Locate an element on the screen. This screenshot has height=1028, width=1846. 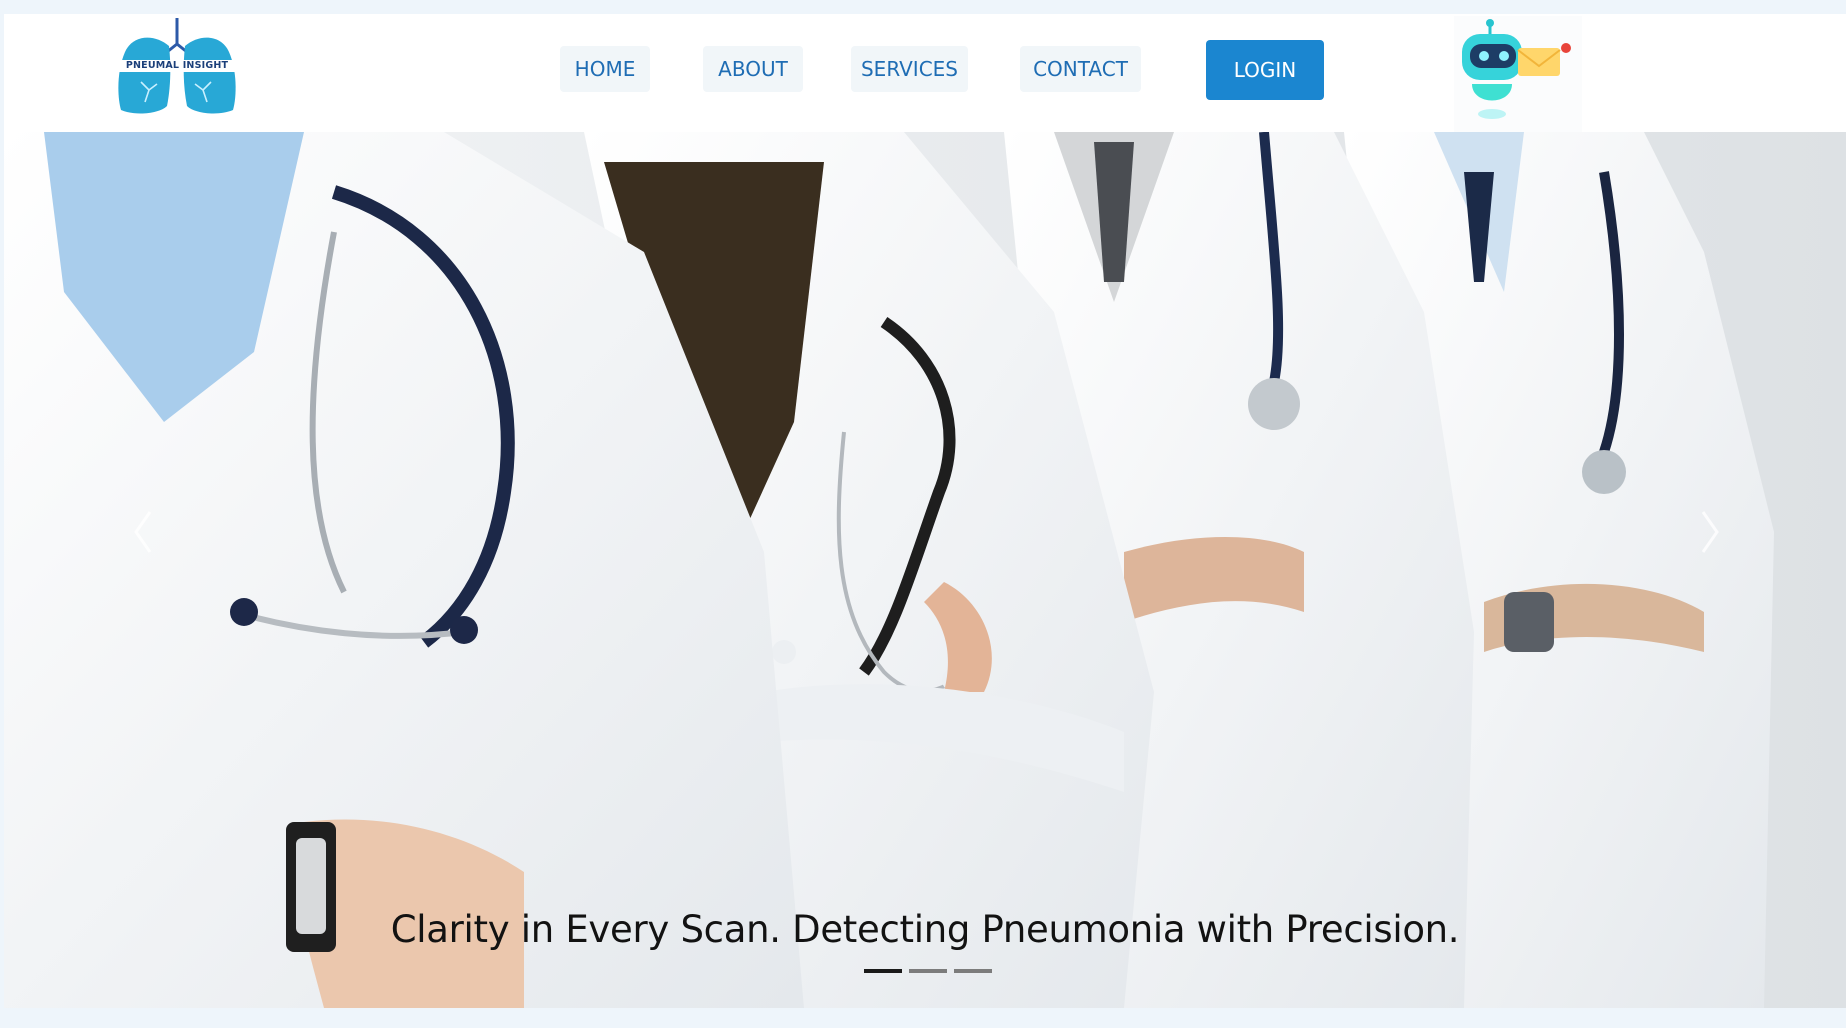
chevron-right-icon is located at coordinates (1710, 532).